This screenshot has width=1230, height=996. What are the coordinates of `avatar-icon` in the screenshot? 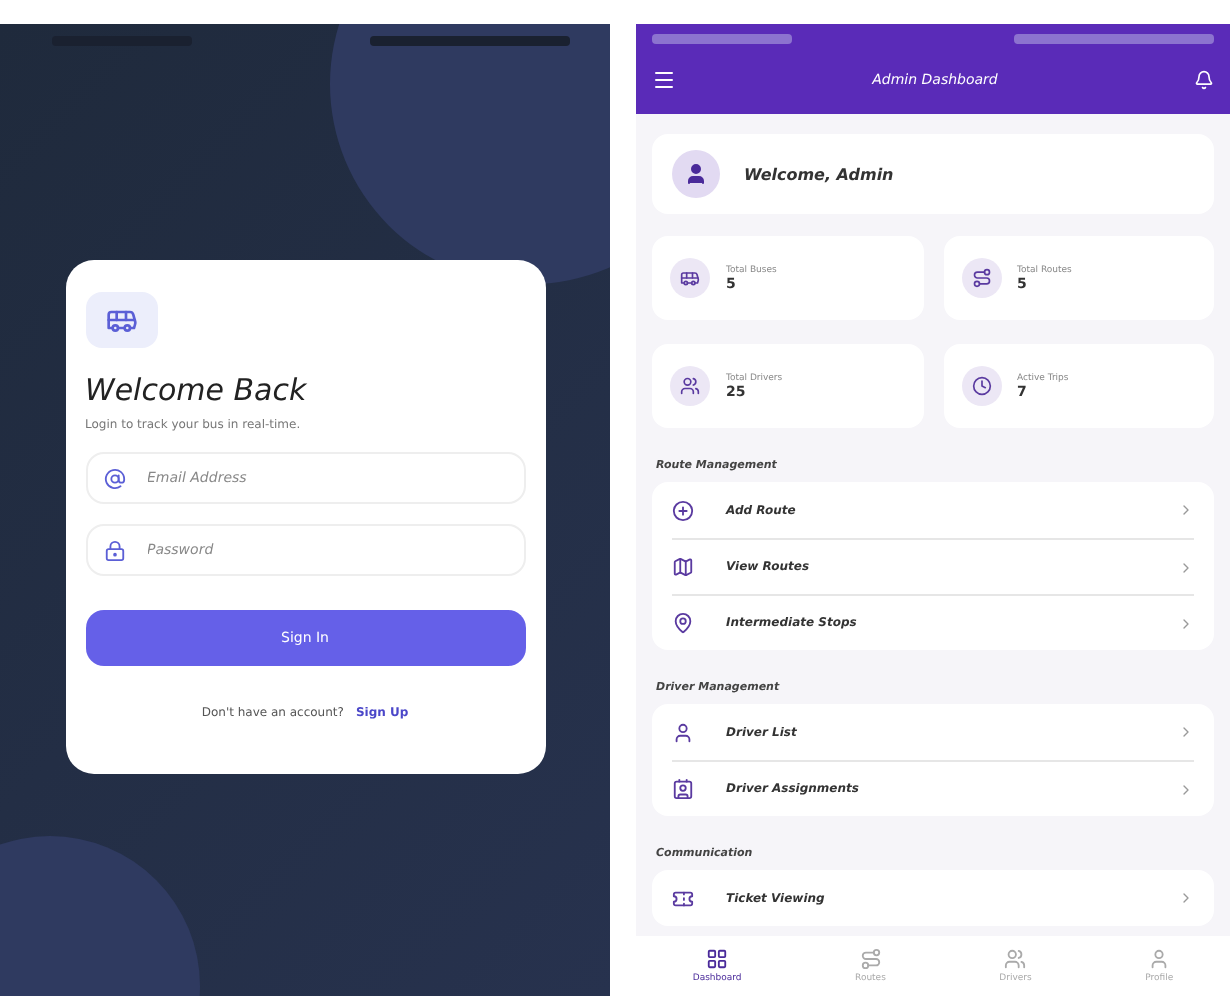 It's located at (696, 174).